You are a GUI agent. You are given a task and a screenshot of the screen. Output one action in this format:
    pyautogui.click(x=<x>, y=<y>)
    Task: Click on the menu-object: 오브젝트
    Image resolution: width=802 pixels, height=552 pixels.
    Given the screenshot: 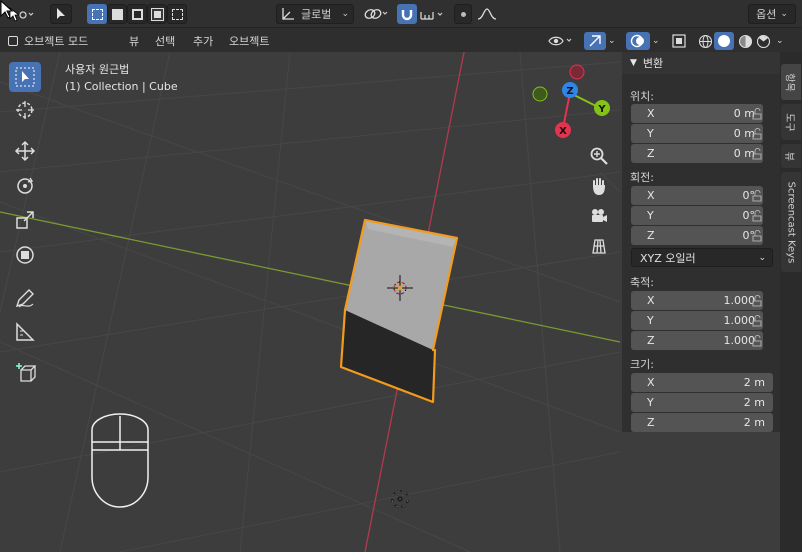 What is the action you would take?
    pyautogui.click(x=249, y=41)
    